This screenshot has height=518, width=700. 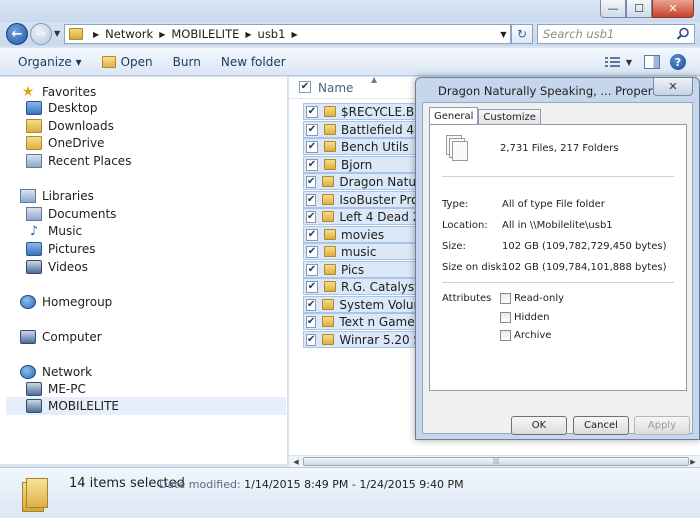 What do you see at coordinates (335, 88) in the screenshot?
I see `column-name-header: Name` at bounding box center [335, 88].